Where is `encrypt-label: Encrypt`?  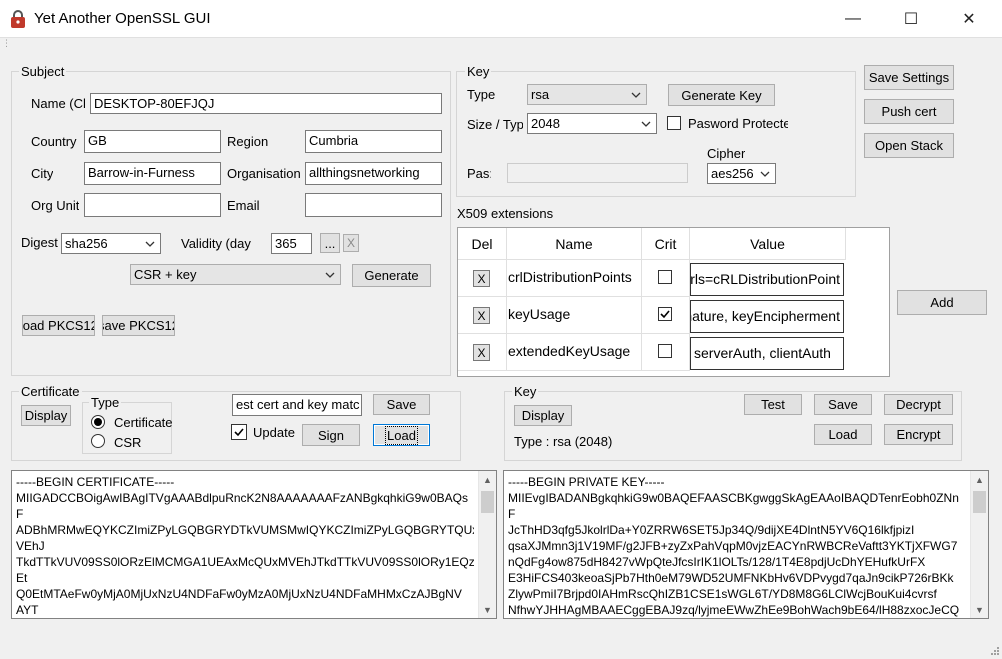
encrypt-label: Encrypt is located at coordinates (918, 434).